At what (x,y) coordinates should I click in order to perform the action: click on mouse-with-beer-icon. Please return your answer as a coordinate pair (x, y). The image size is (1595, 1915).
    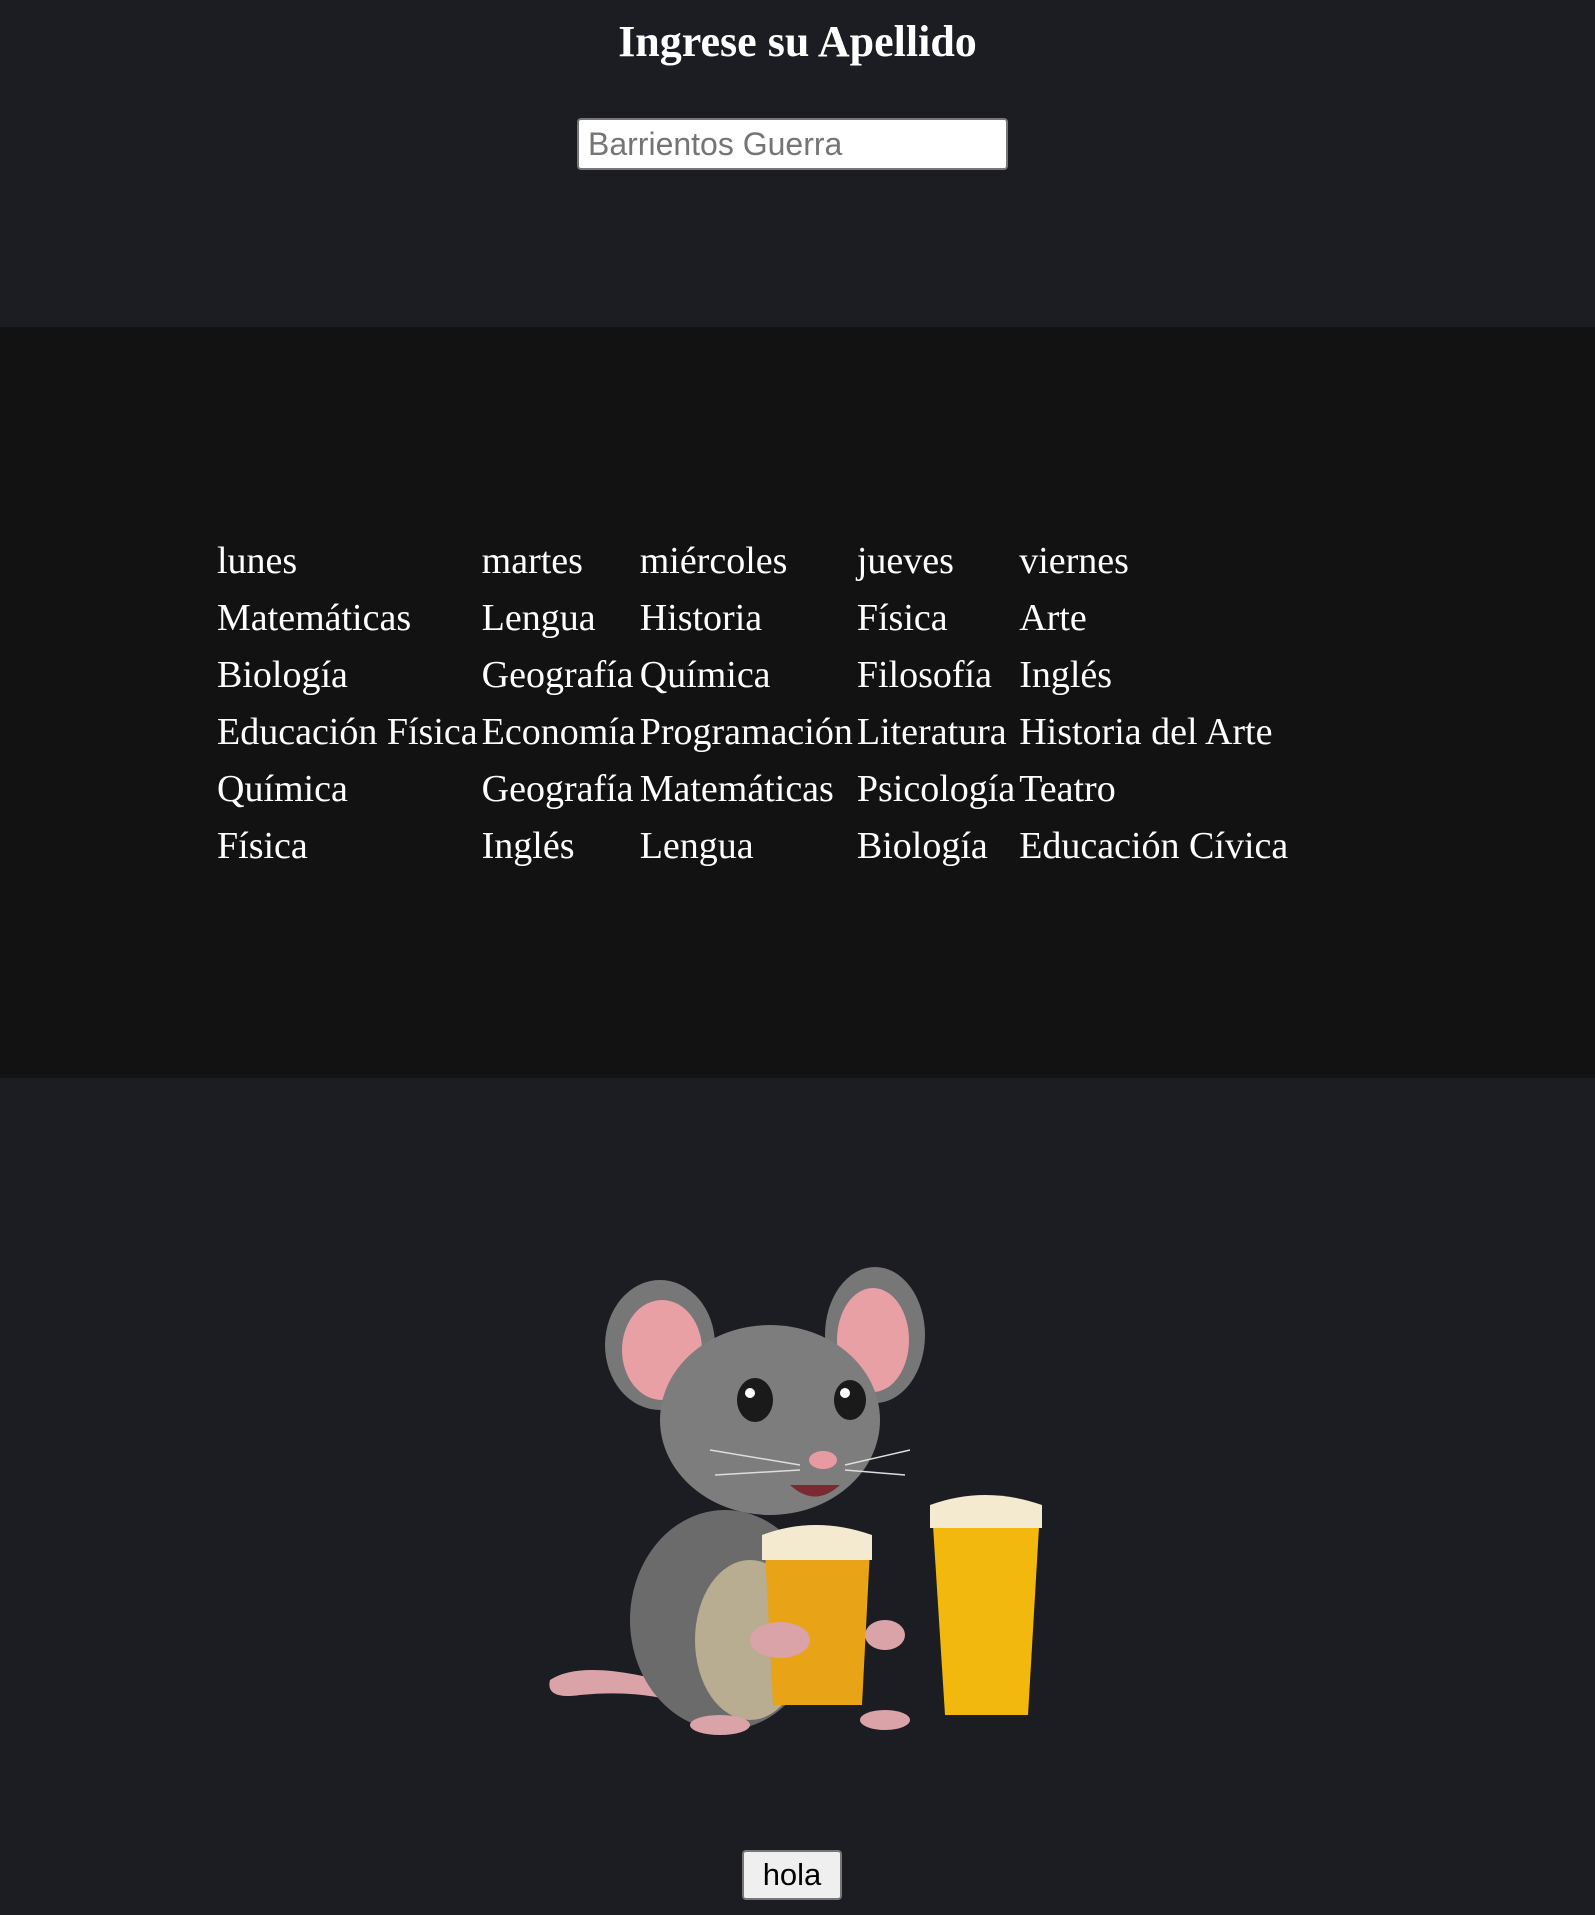
    Looking at the image, I should click on (795, 1501).